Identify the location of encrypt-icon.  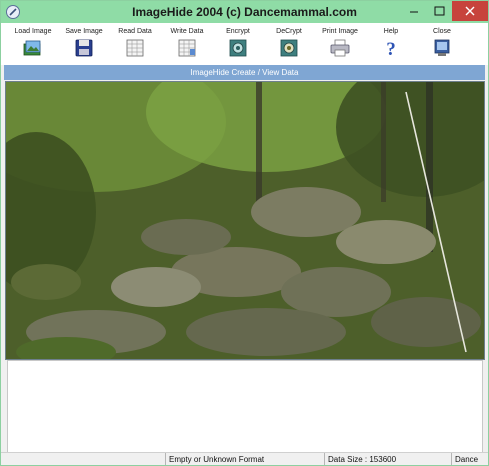
(238, 48).